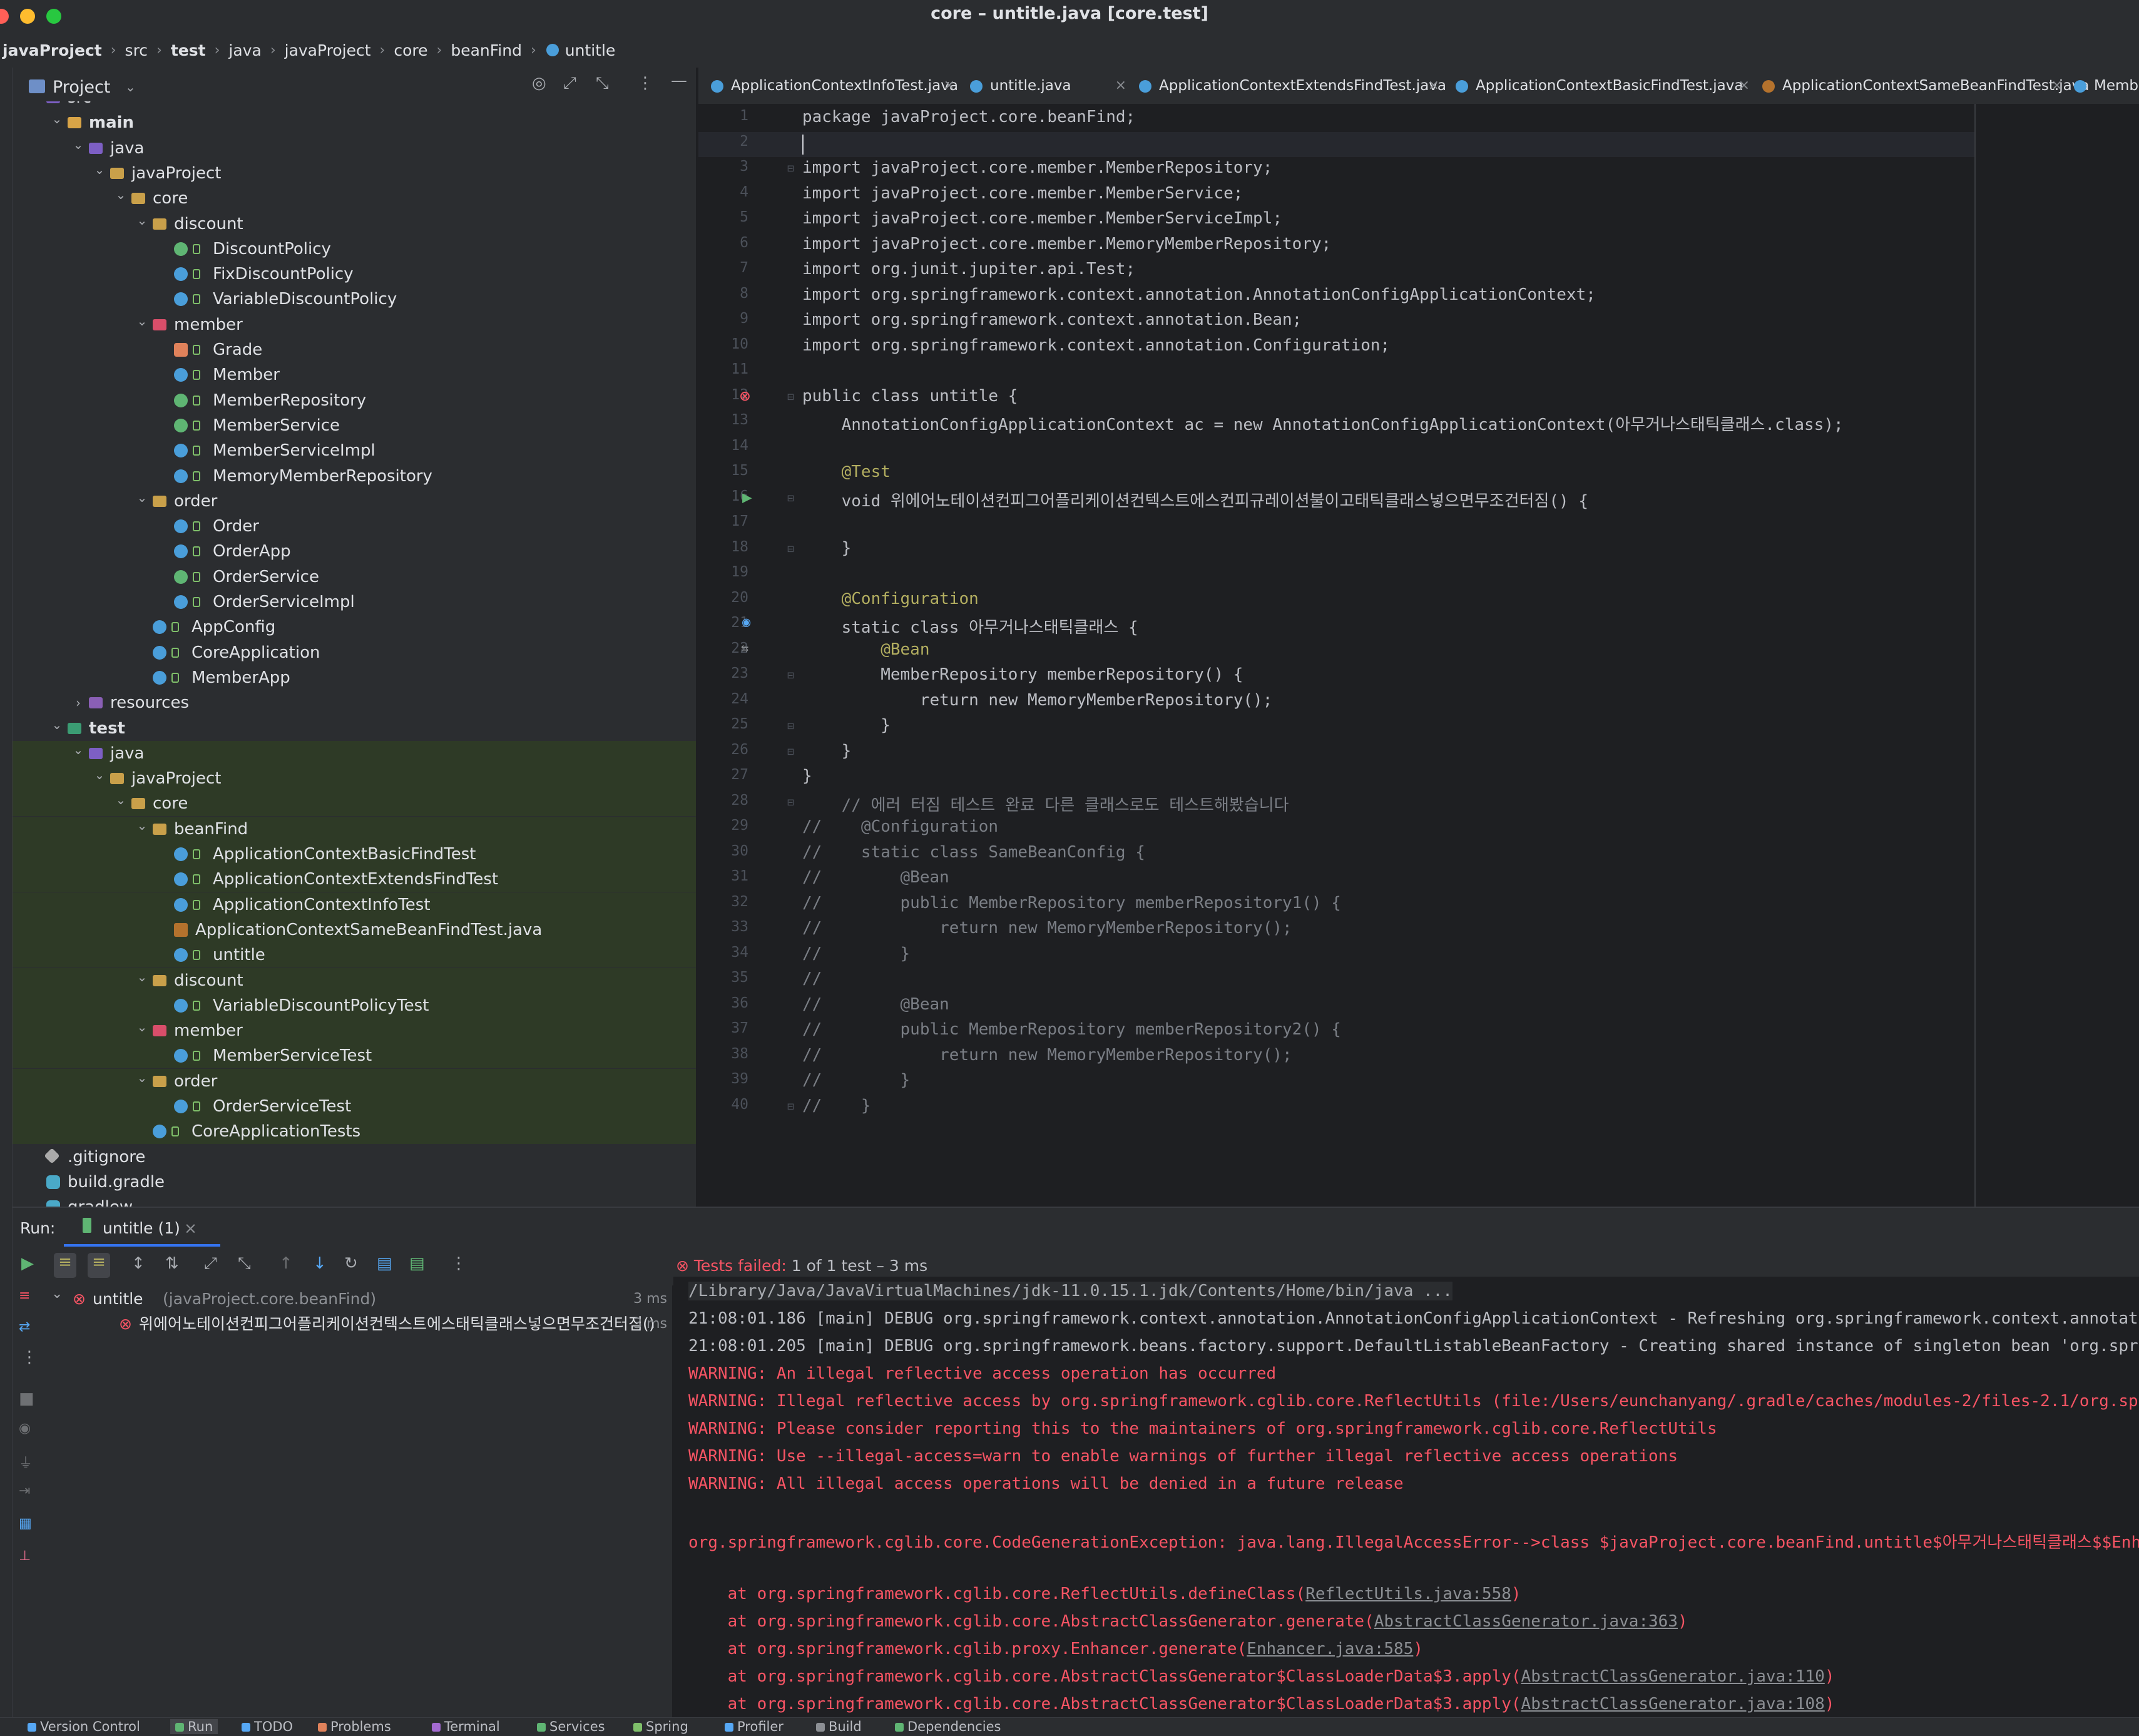  Describe the element at coordinates (1673, 1676) in the screenshot. I see `stack-trace-link: AbstractClassGenerator.java:110` at that location.